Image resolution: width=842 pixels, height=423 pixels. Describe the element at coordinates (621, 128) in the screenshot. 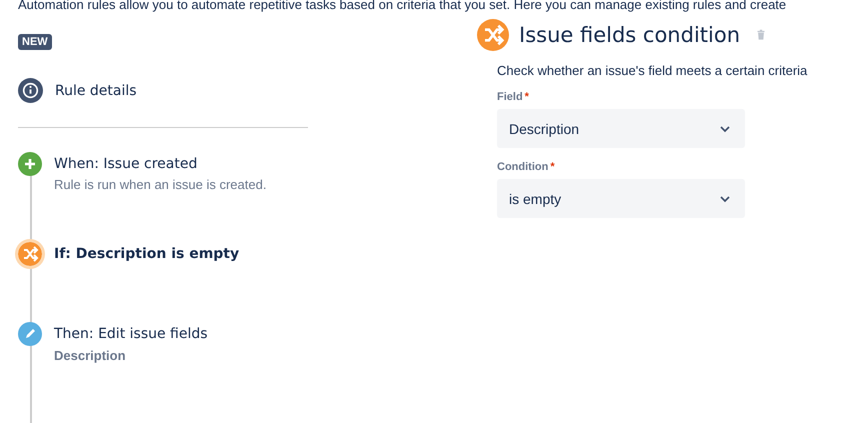

I see `select-field: Description` at that location.